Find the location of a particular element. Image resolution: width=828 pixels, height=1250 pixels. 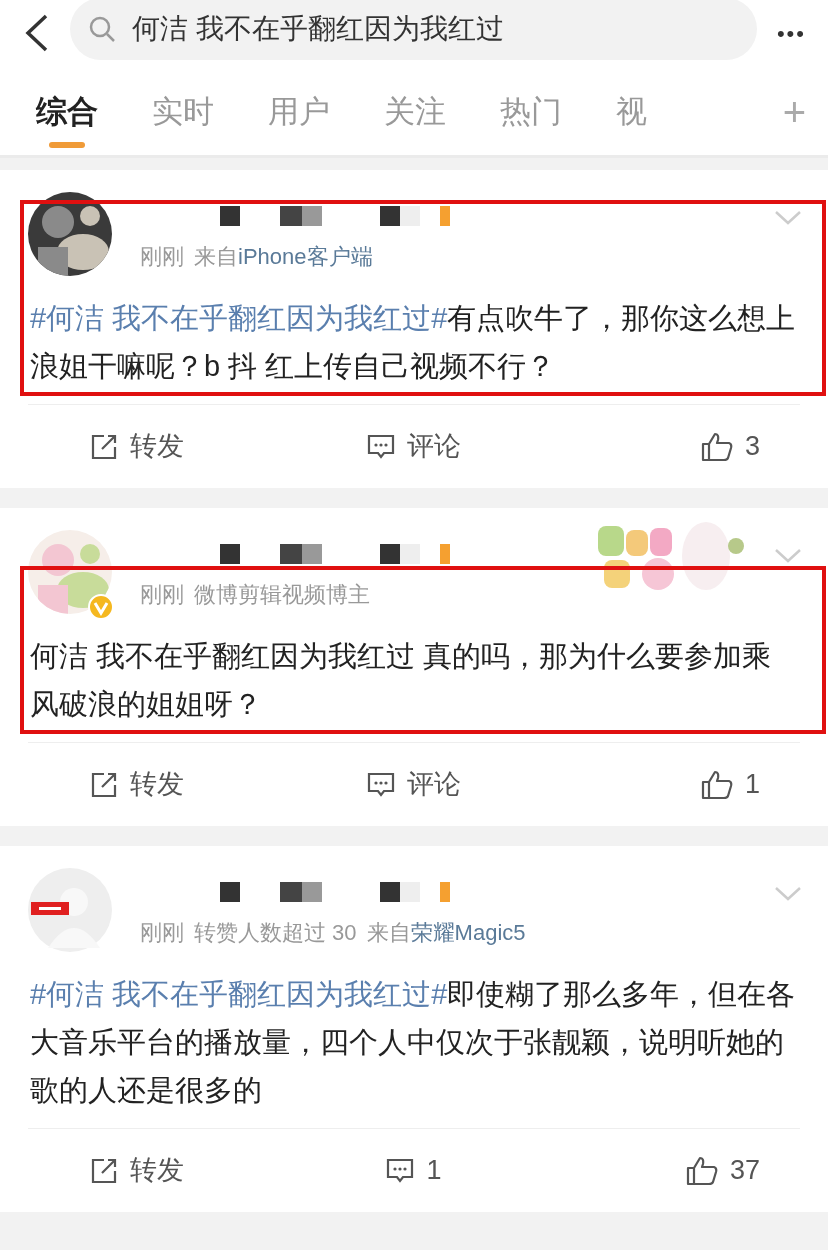

search-icon is located at coordinates (102, 29).